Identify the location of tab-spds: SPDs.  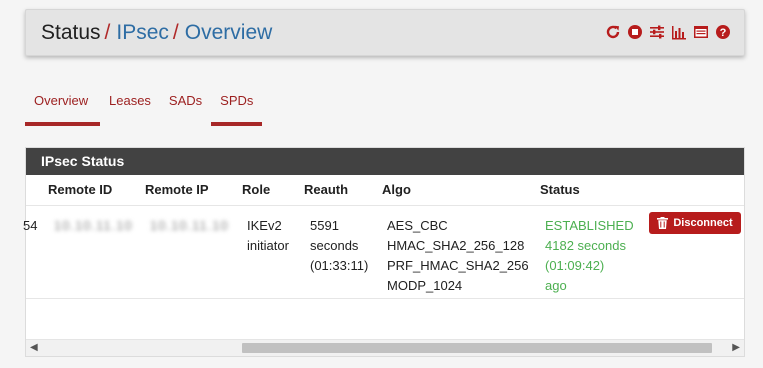
(237, 108).